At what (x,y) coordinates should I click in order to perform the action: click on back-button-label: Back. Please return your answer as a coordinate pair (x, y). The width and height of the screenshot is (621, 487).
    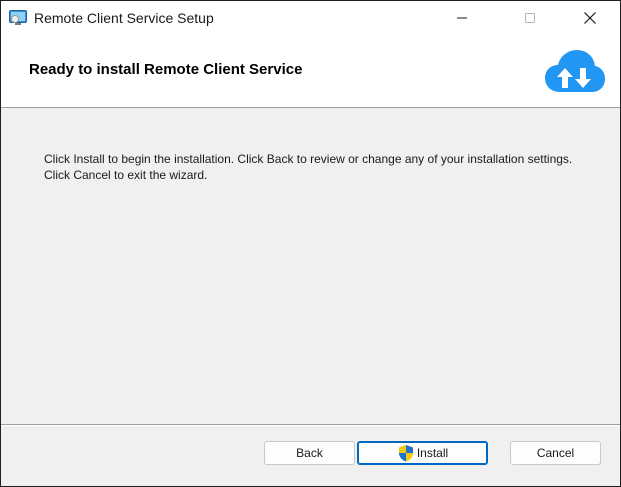
    Looking at the image, I should click on (309, 453).